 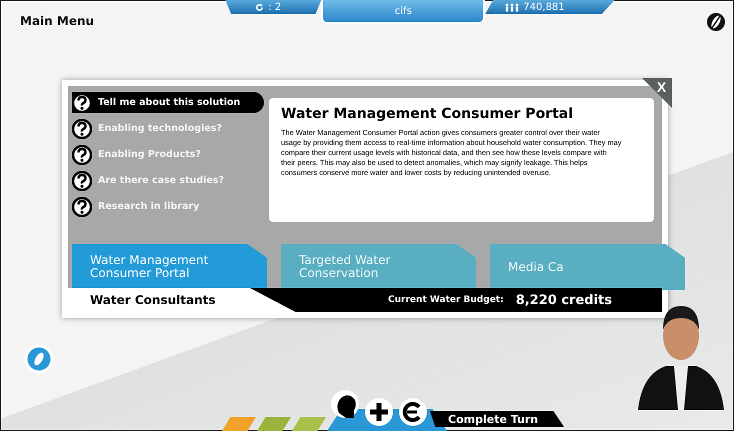 What do you see at coordinates (550, 7) in the screenshot?
I see `population-counter: 740,881` at bounding box center [550, 7].